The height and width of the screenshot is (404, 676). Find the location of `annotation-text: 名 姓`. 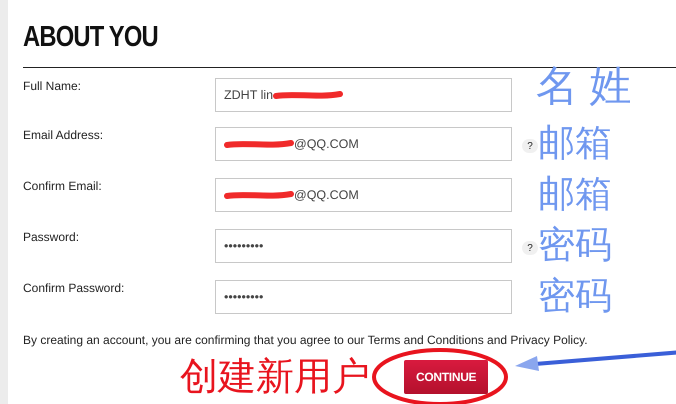

annotation-text: 名 姓 is located at coordinates (584, 86).